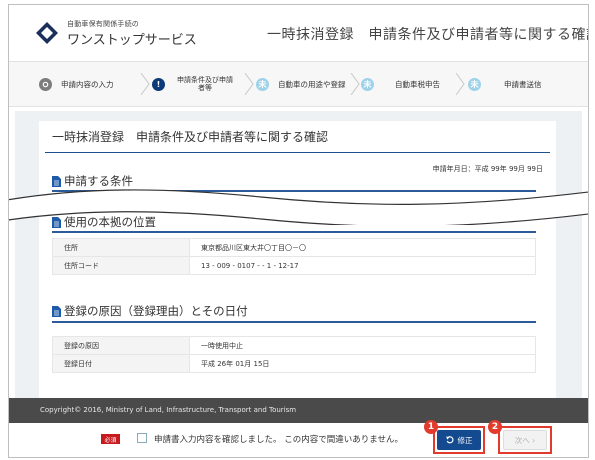  What do you see at coordinates (431, 427) in the screenshot?
I see `callout-marker-1: 1` at bounding box center [431, 427].